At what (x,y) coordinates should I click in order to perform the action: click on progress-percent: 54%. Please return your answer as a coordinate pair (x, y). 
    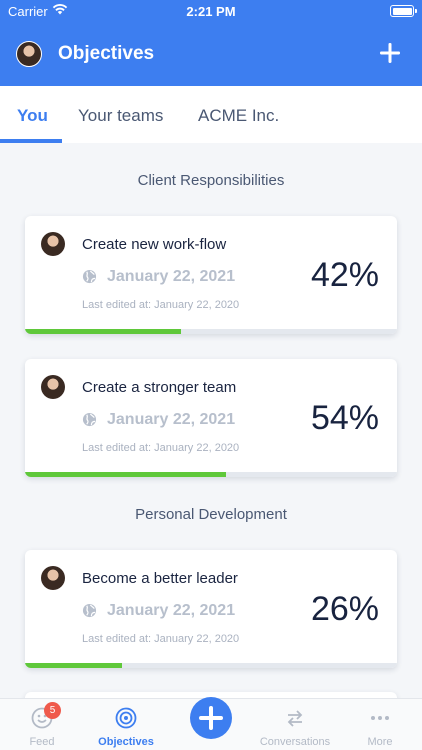
    Looking at the image, I should click on (344, 418).